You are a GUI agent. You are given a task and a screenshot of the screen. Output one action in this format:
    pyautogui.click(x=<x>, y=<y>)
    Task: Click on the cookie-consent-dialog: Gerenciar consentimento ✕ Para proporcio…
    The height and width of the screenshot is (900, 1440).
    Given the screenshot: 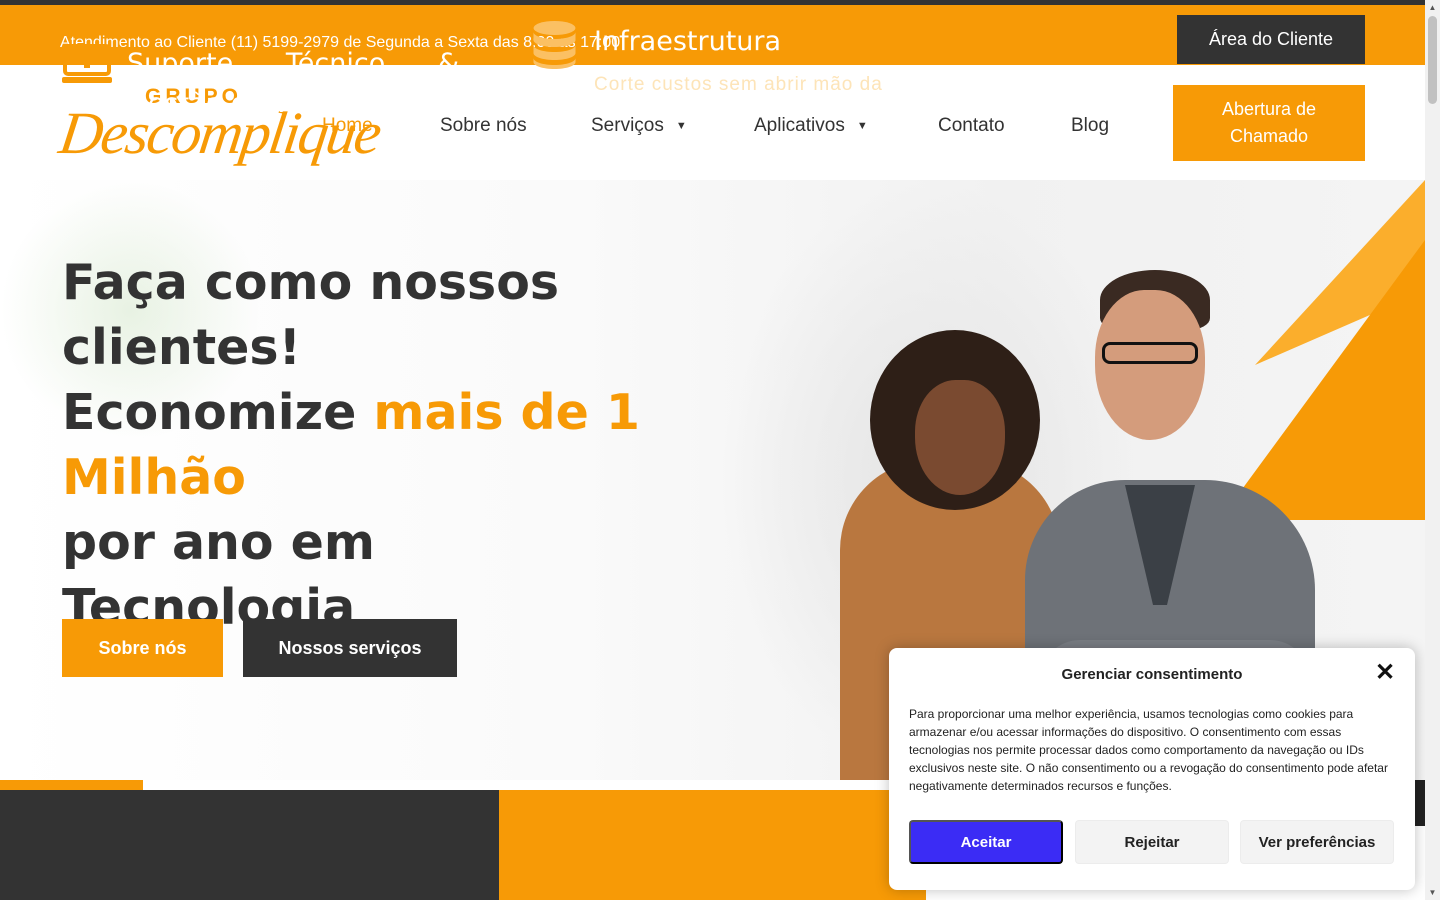 What is the action you would take?
    pyautogui.click(x=1152, y=769)
    